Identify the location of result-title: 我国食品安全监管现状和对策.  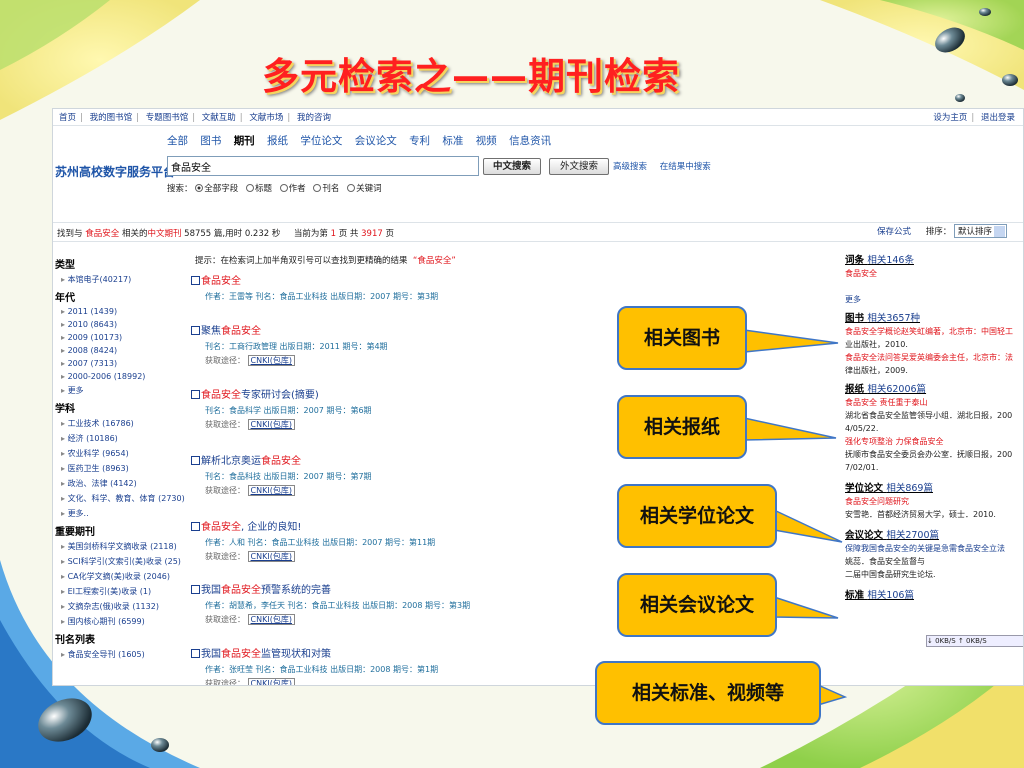
(436, 652).